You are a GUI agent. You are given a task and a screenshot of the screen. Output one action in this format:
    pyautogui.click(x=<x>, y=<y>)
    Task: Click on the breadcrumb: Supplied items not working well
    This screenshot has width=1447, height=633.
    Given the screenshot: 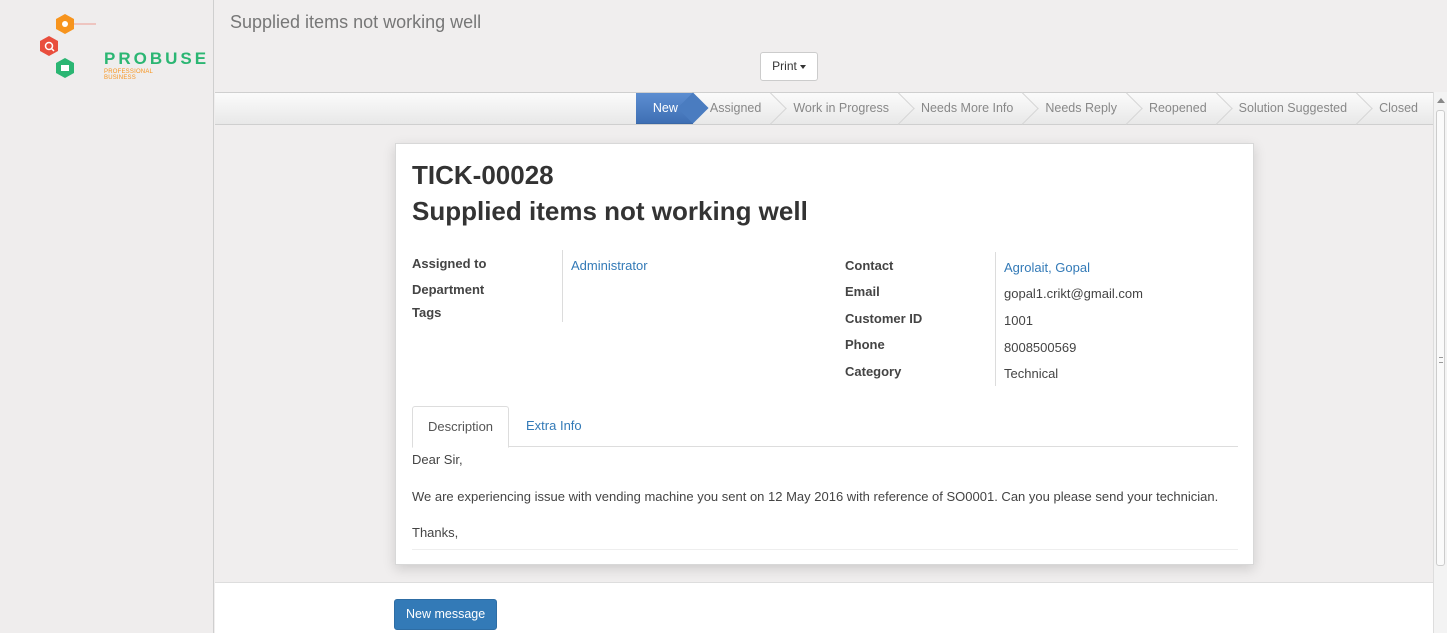 What is the action you would take?
    pyautogui.click(x=356, y=22)
    